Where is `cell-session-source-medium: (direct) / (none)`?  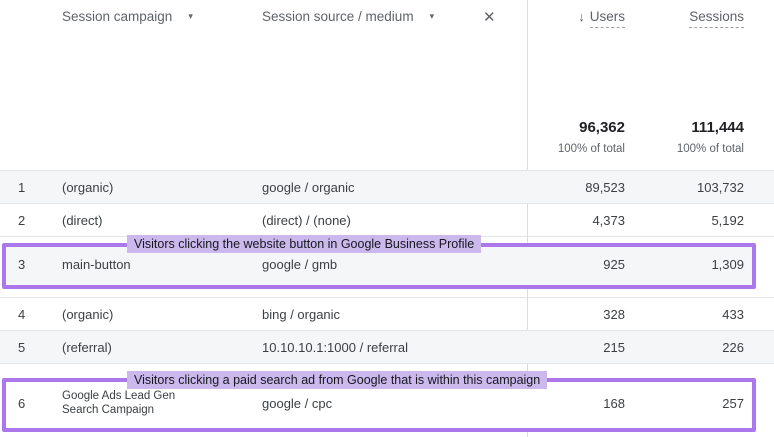 cell-session-source-medium: (direct) / (none) is located at coordinates (306, 220).